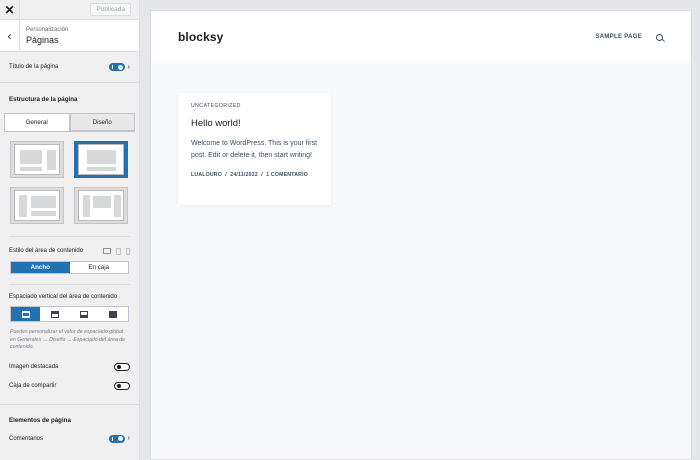 Image resolution: width=700 pixels, height=460 pixels. I want to click on share-box-toggle, so click(122, 385).